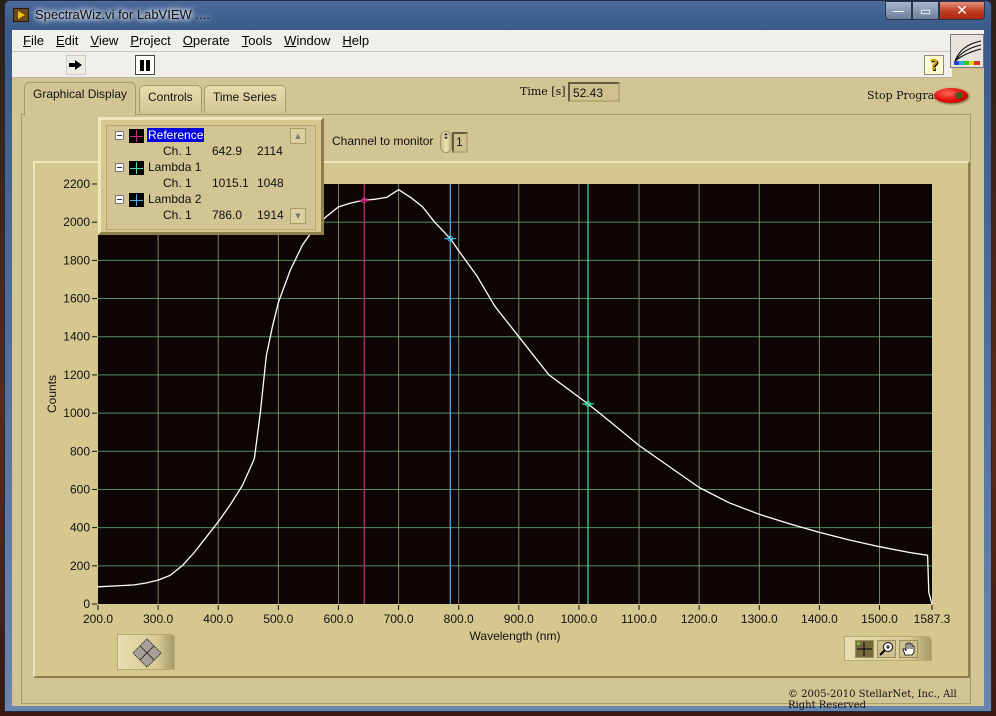  I want to click on y-tick-label: 600, so click(80, 489).